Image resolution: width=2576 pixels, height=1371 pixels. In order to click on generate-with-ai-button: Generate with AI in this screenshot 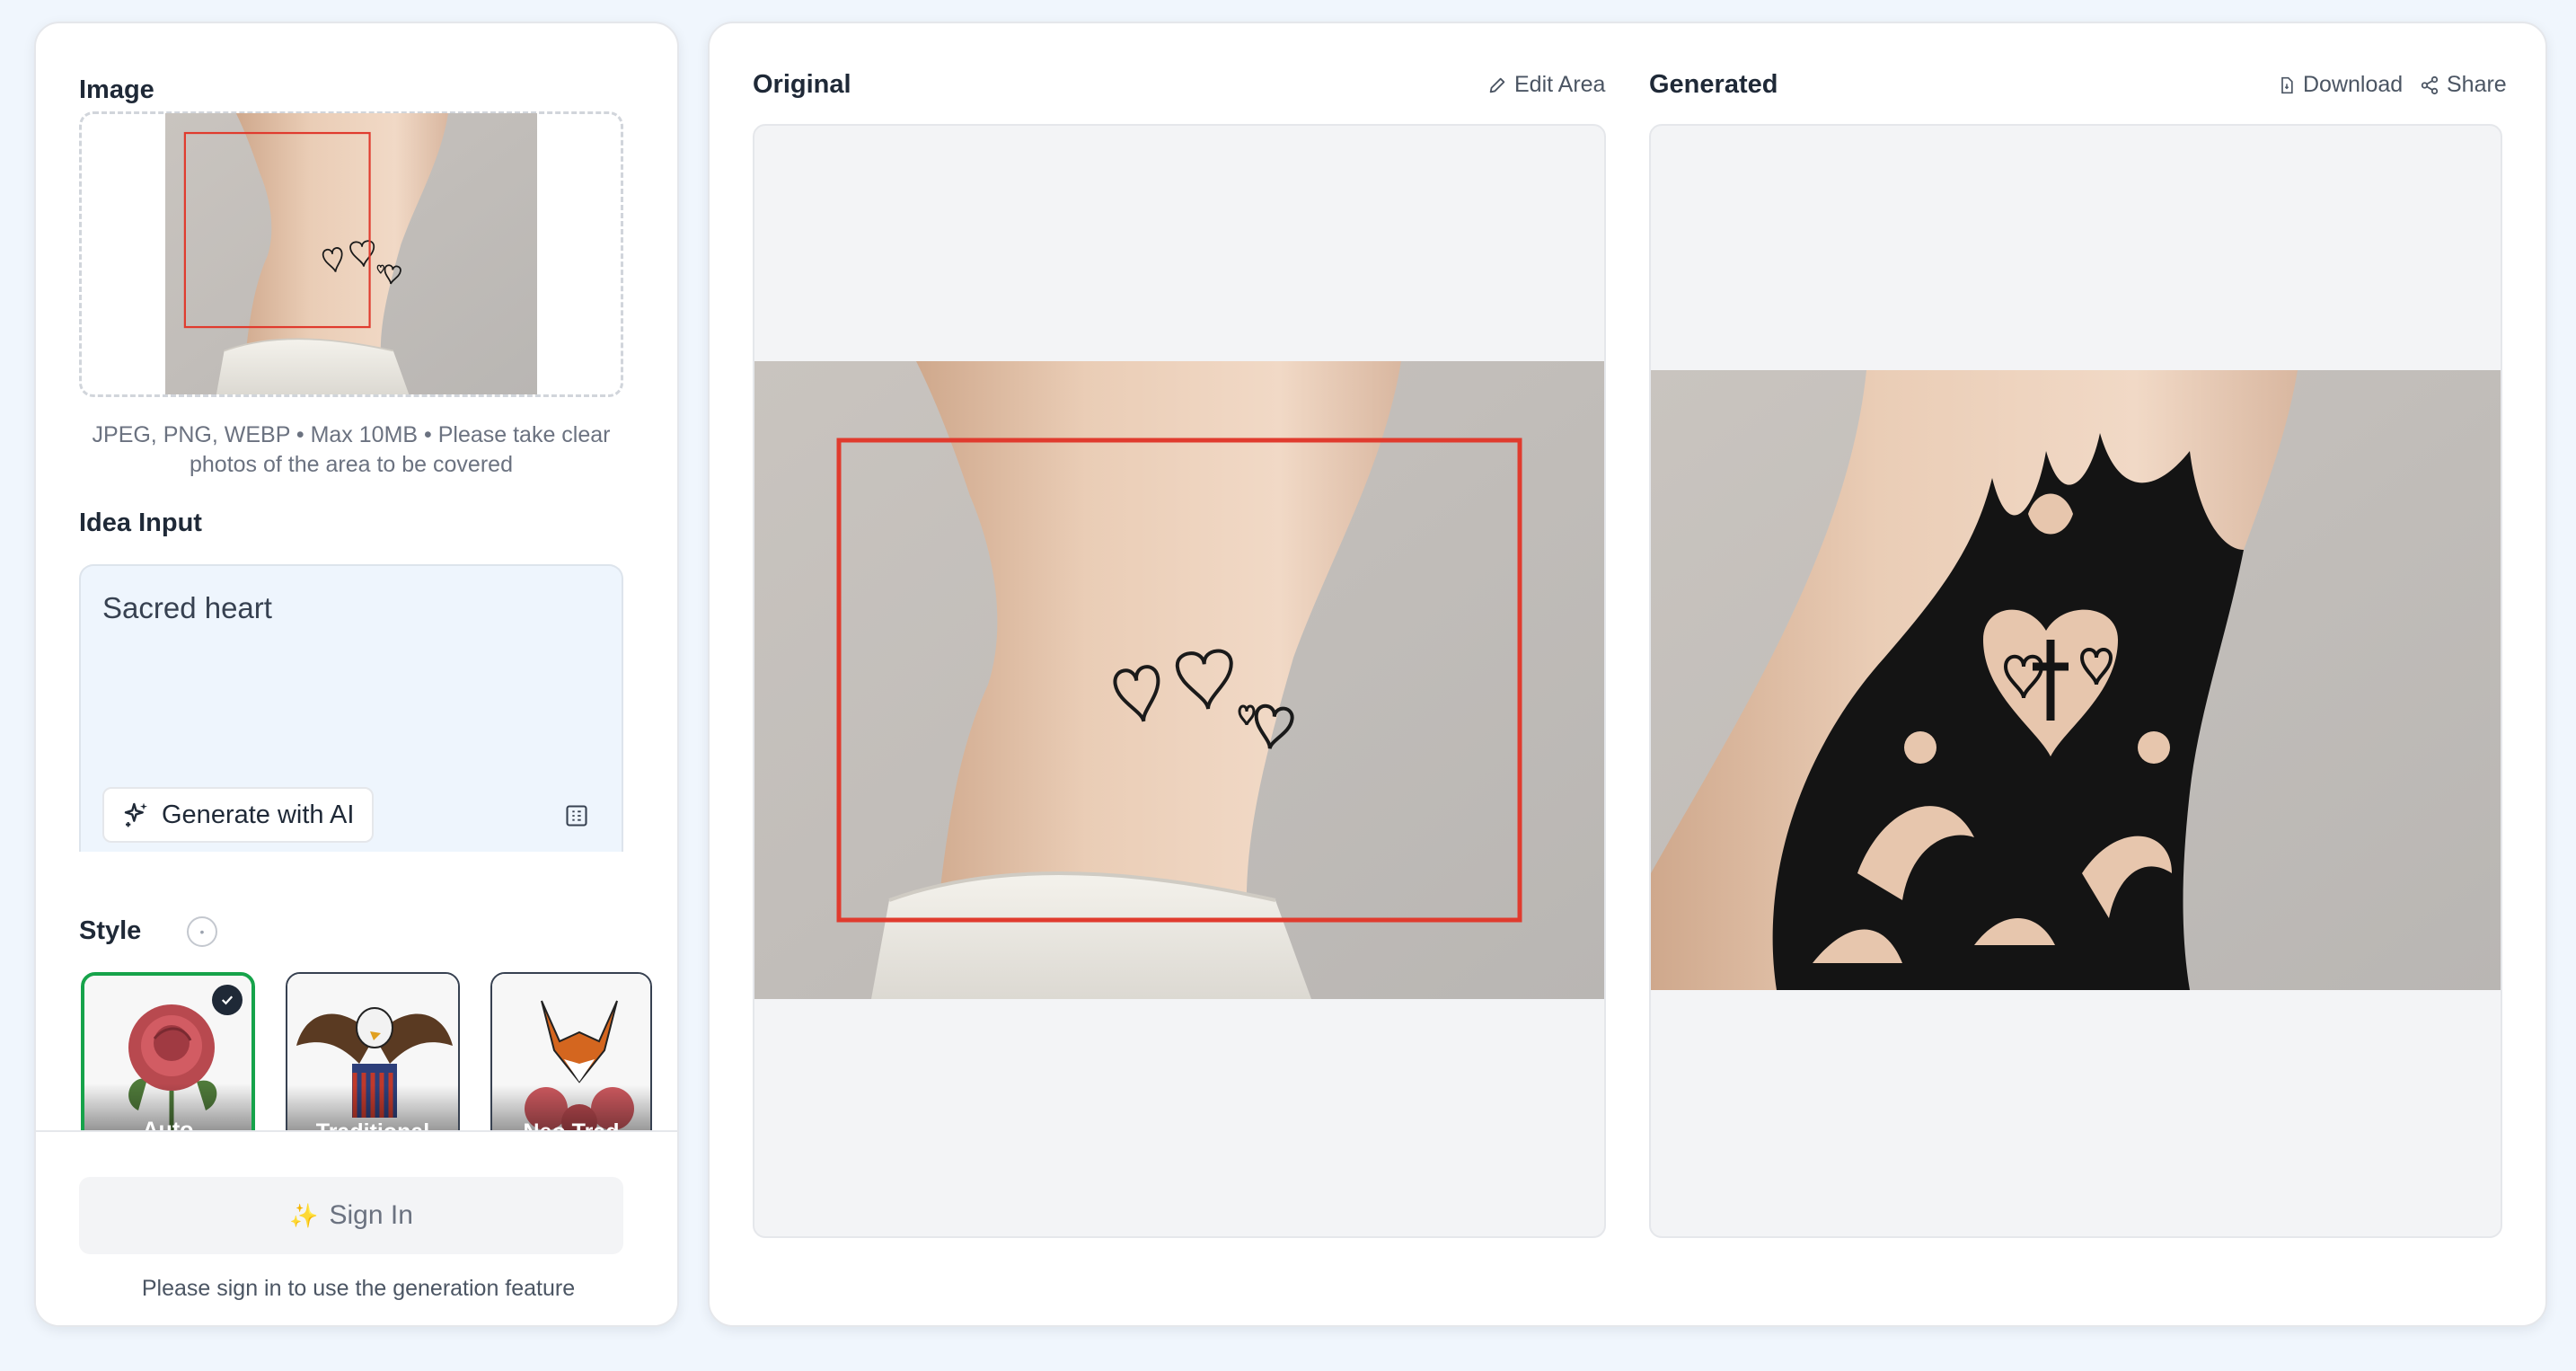, I will do `click(238, 815)`.